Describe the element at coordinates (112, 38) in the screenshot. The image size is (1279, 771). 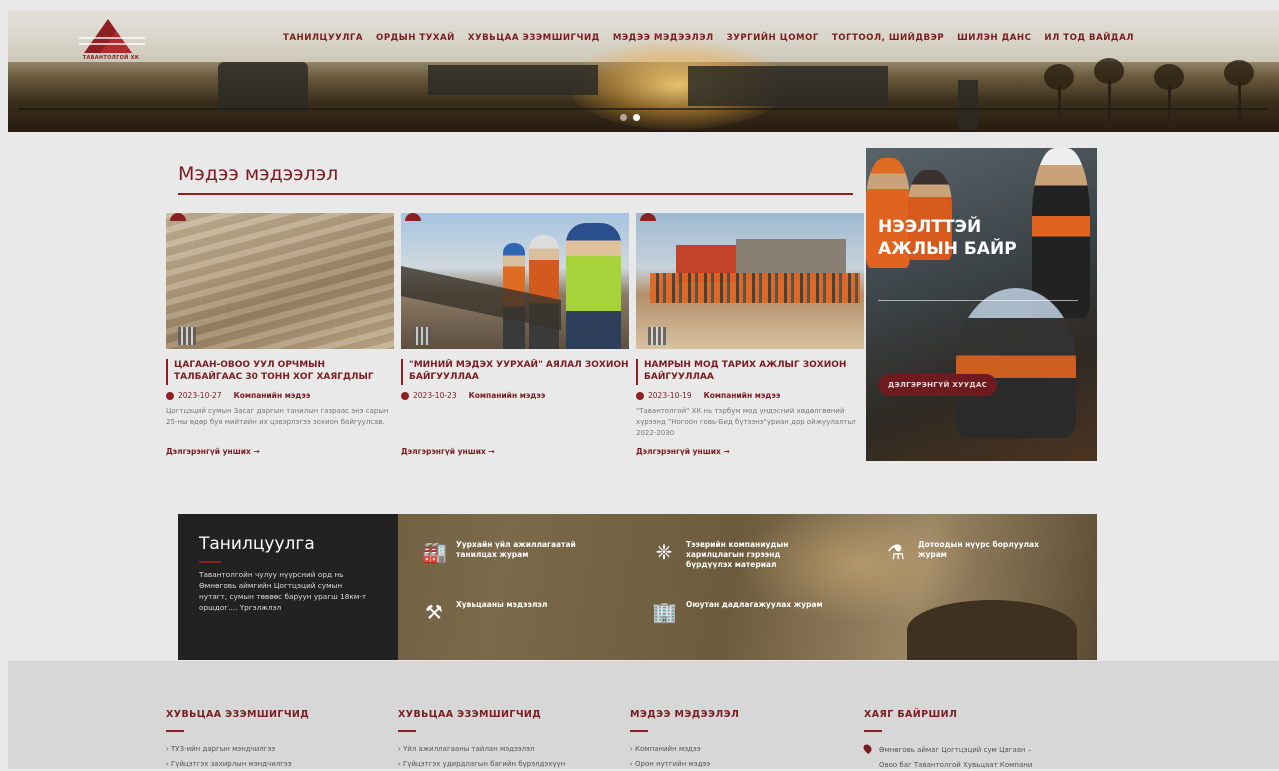
I see `logo-stripe` at that location.